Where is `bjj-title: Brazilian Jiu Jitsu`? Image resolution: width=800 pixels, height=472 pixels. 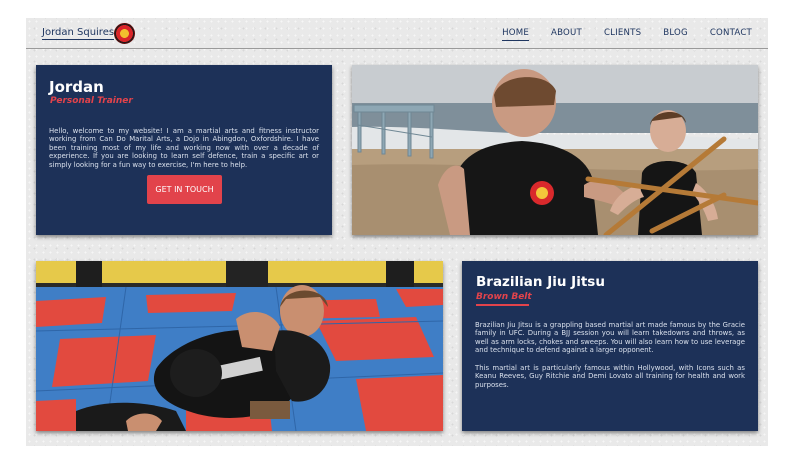 bjj-title: Brazilian Jiu Jitsu is located at coordinates (540, 282).